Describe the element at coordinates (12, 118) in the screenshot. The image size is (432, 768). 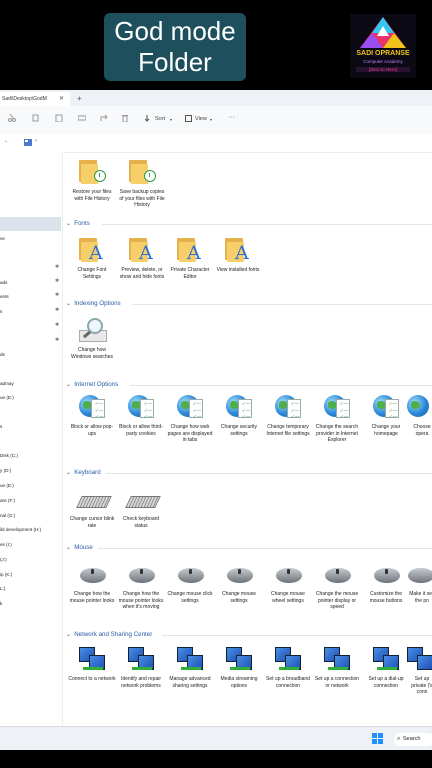
I see `cut-icon` at that location.